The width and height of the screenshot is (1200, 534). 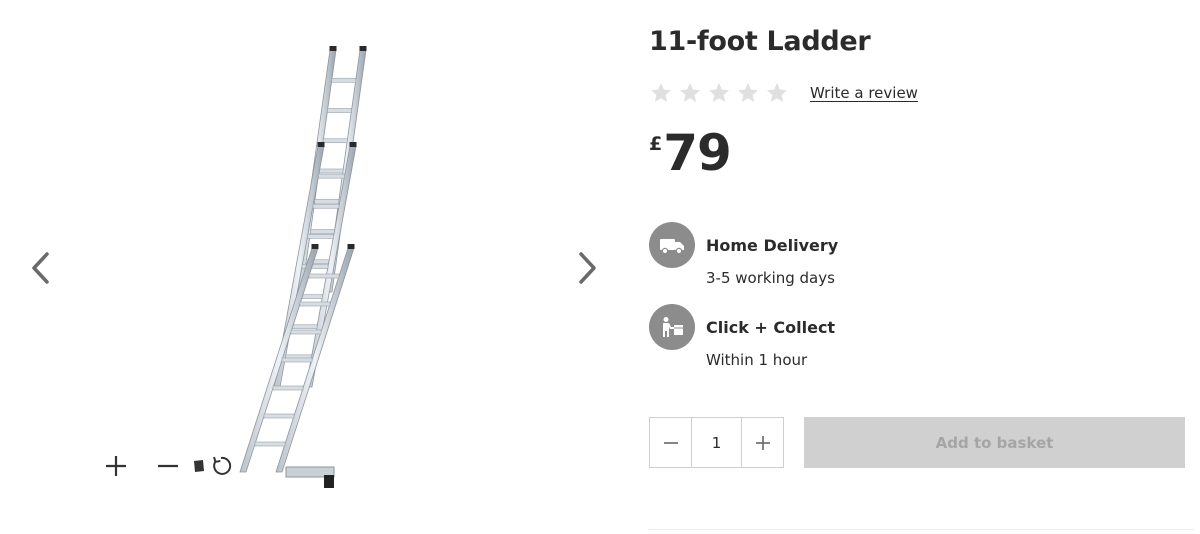 What do you see at coordinates (697, 153) in the screenshot?
I see `price-amount: 79` at bounding box center [697, 153].